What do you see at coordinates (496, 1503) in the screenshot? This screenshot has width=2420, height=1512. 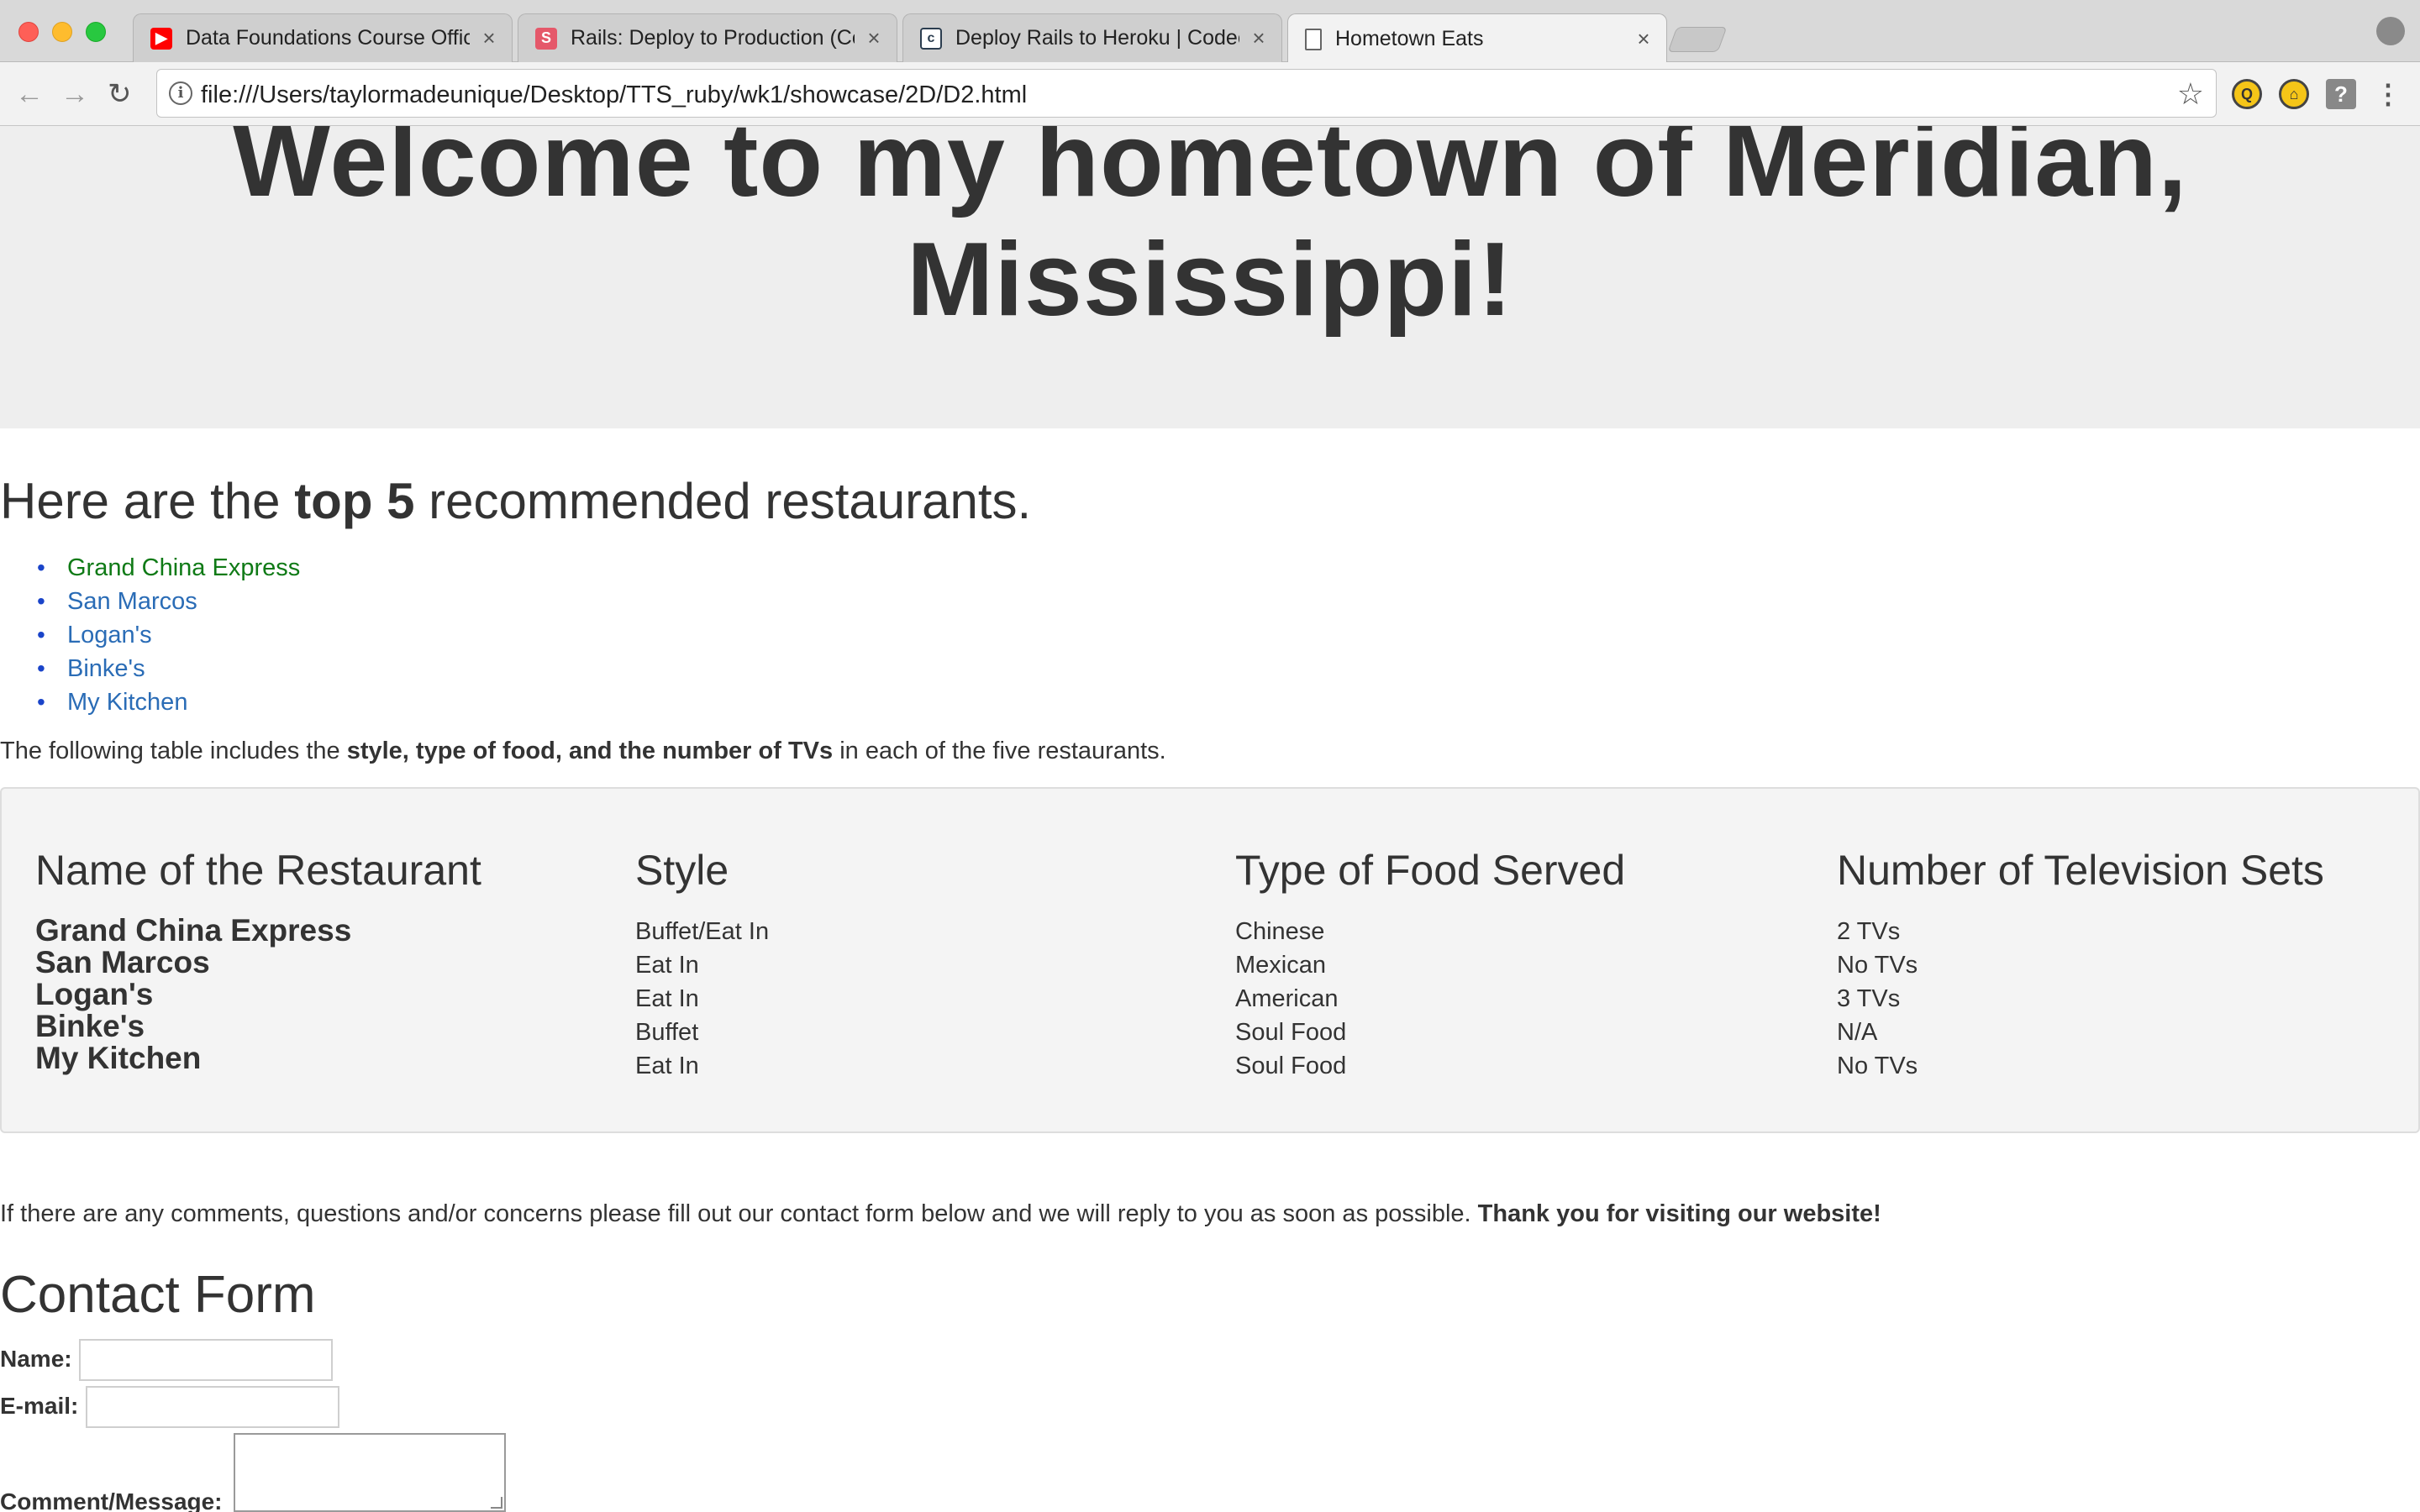 I see `resize-handle-icon` at bounding box center [496, 1503].